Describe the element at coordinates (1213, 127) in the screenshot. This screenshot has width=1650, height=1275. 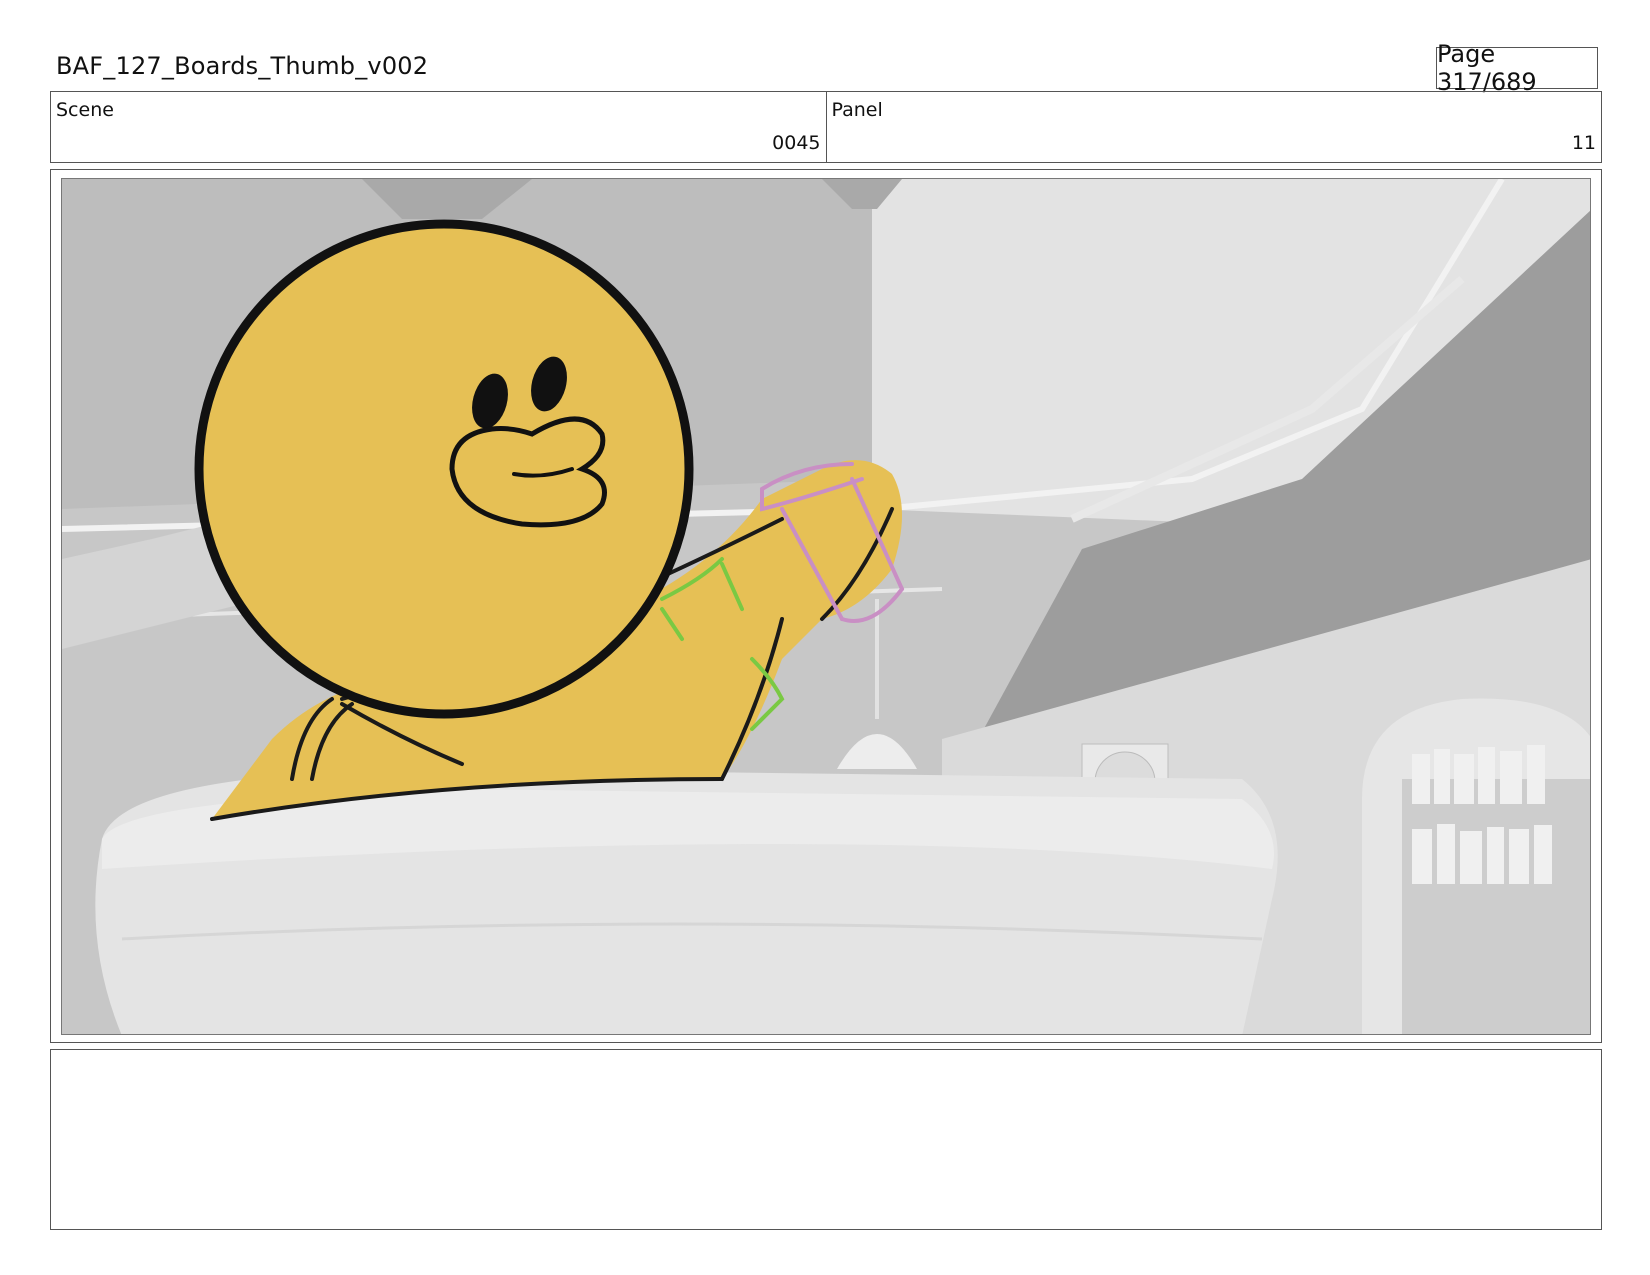
I see `panel-cell: Panel 11` at that location.